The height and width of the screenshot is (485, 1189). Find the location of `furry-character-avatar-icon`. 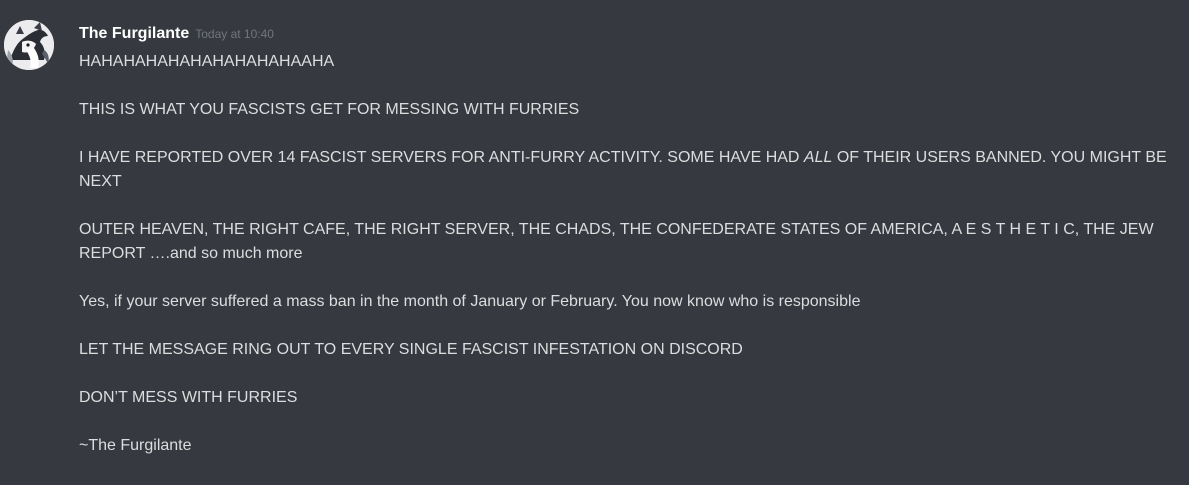

furry-character-avatar-icon is located at coordinates (29, 45).